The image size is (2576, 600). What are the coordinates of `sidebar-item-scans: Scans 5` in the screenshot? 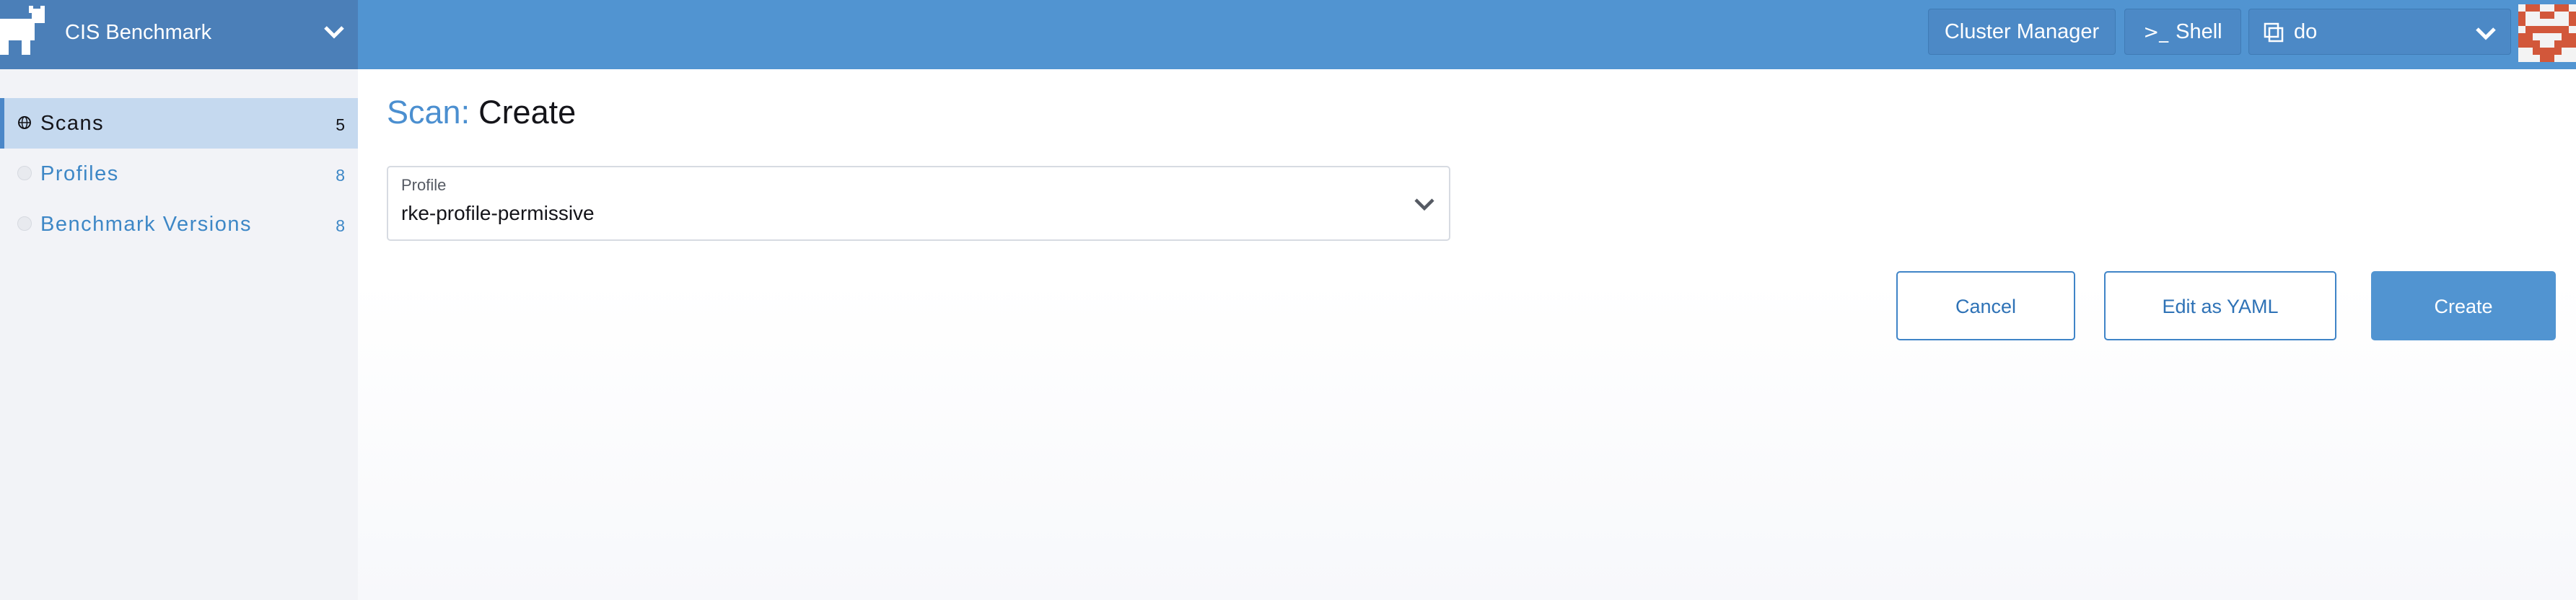 It's located at (179, 123).